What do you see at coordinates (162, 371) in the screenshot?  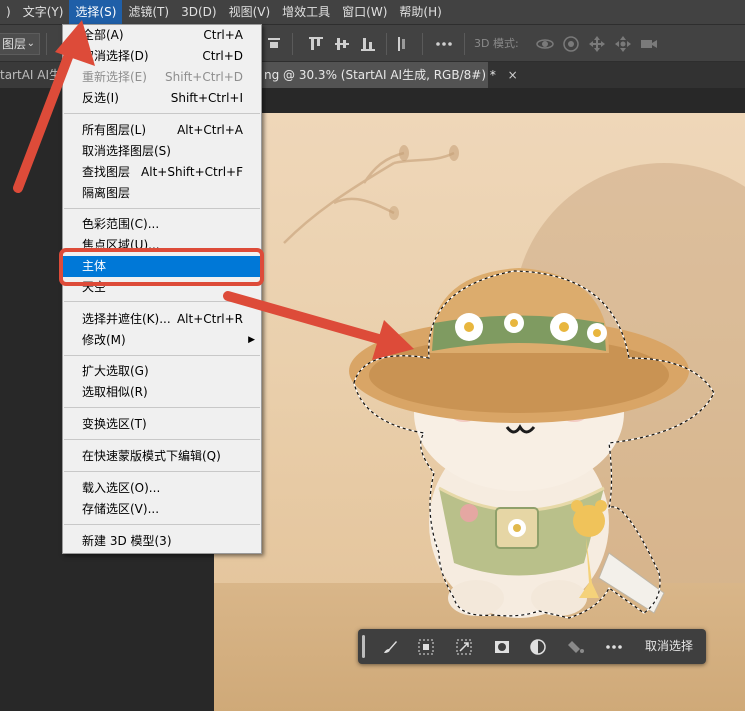 I see `menu-option-grow: 扩大选取(G)` at bounding box center [162, 371].